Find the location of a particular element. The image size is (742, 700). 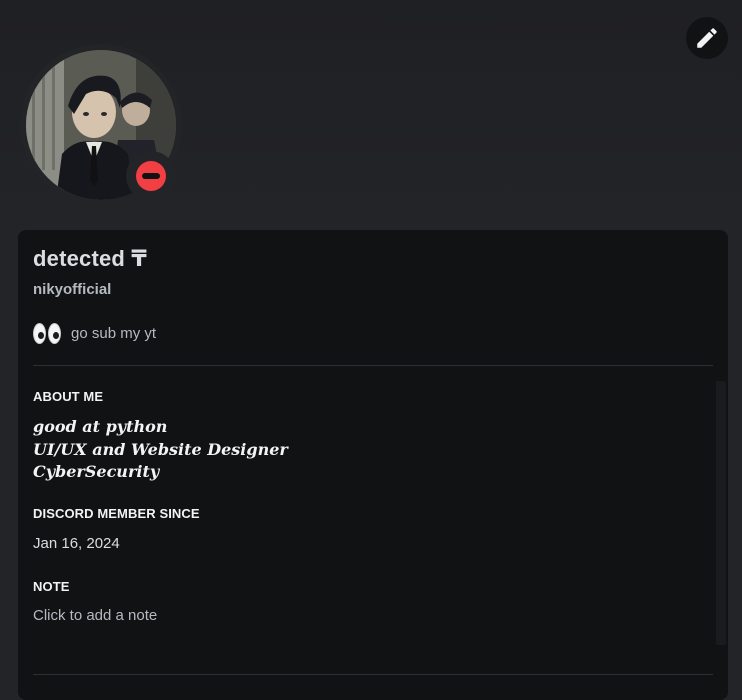

member-since-heading: DISCORD MEMBER SINCE is located at coordinates (116, 513).